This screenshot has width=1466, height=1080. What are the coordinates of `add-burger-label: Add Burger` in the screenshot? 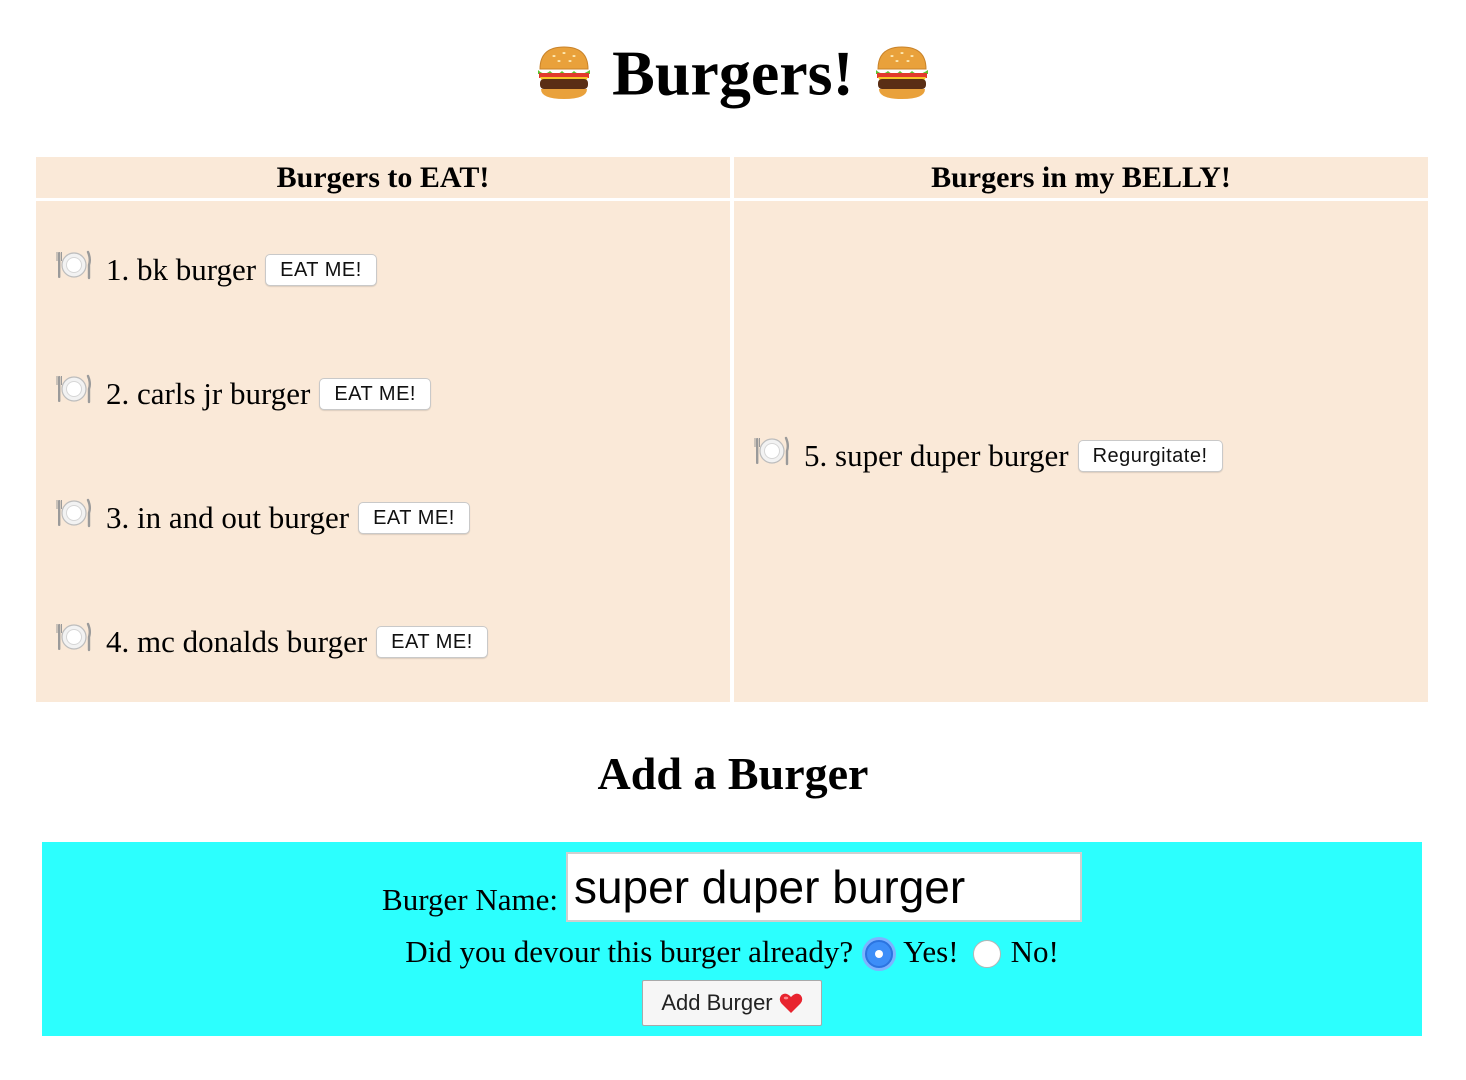 It's located at (717, 1002).